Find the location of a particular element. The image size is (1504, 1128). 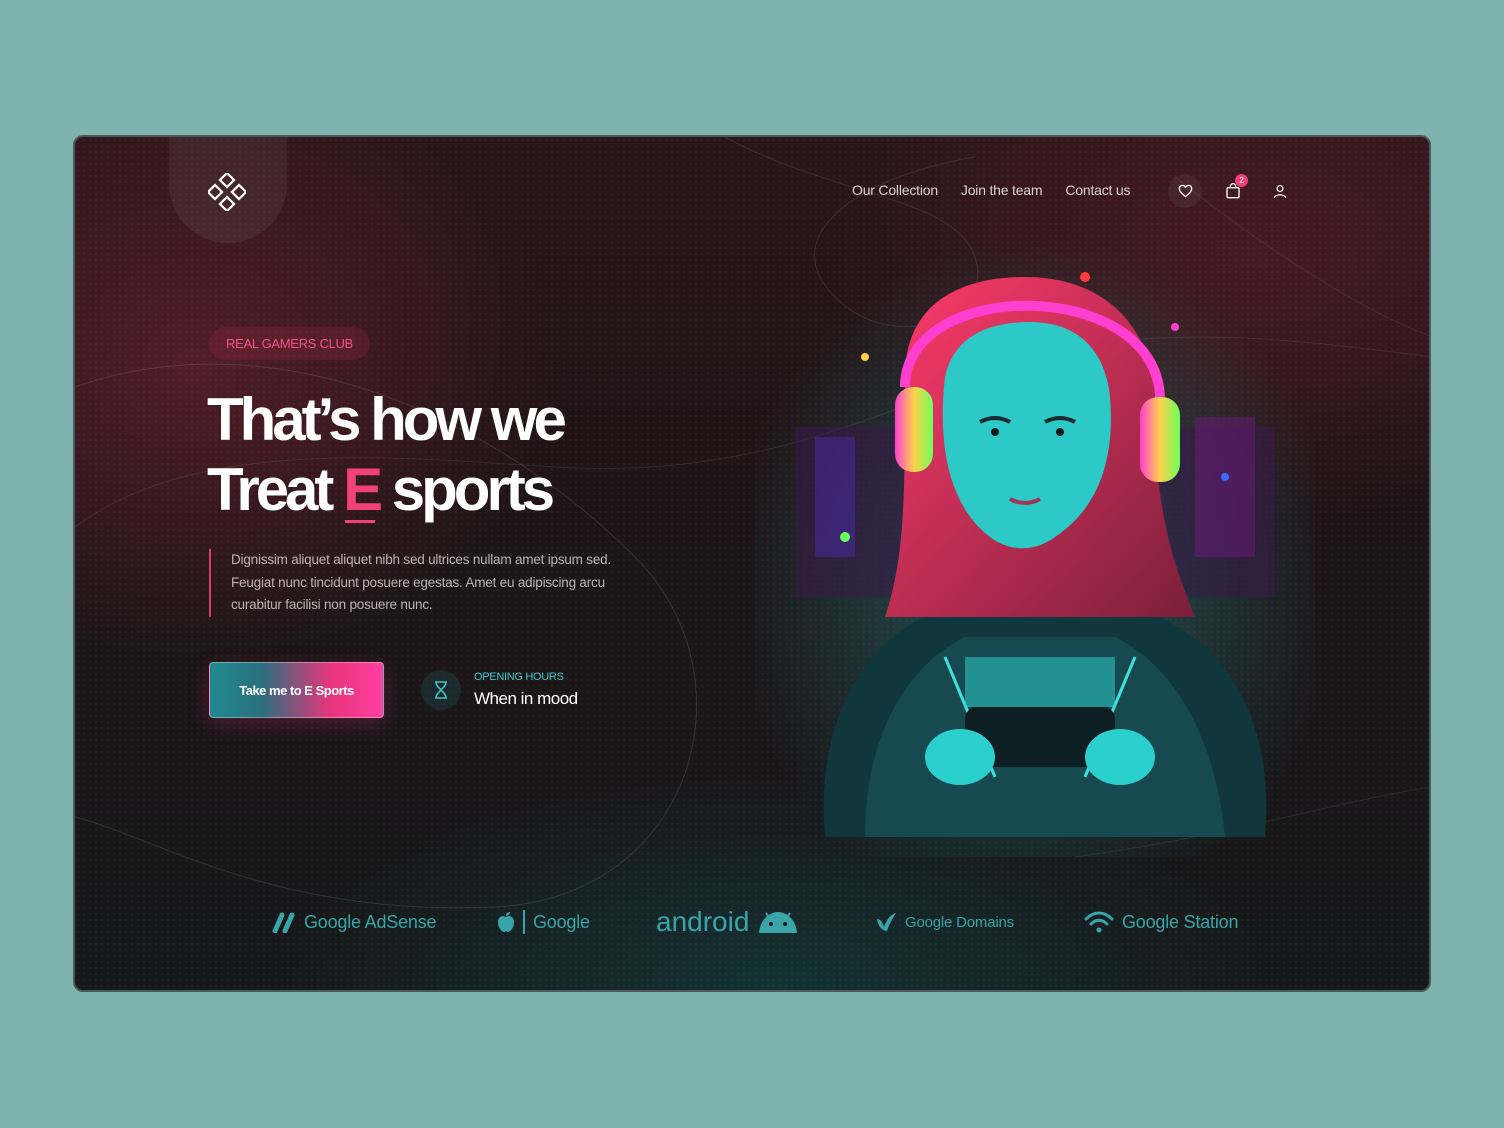

user-icon is located at coordinates (1280, 191).